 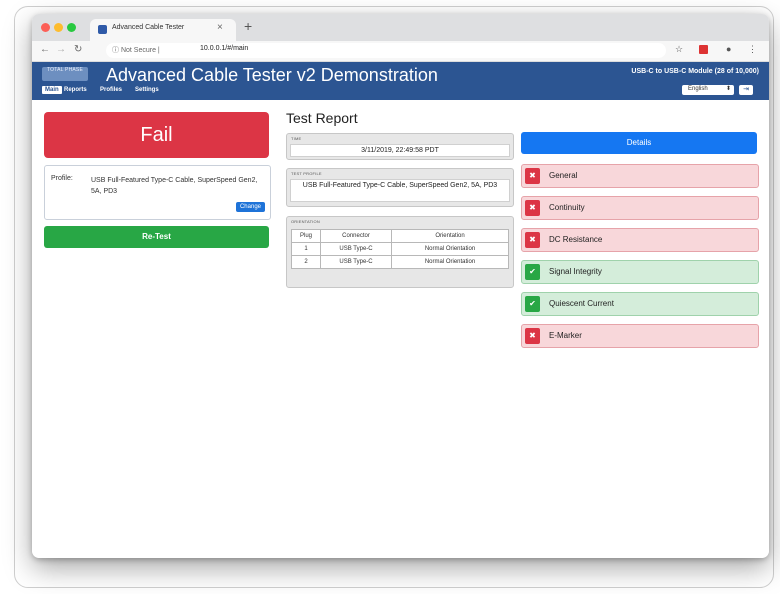 What do you see at coordinates (250, 207) in the screenshot?
I see `change-profile-button: Change` at bounding box center [250, 207].